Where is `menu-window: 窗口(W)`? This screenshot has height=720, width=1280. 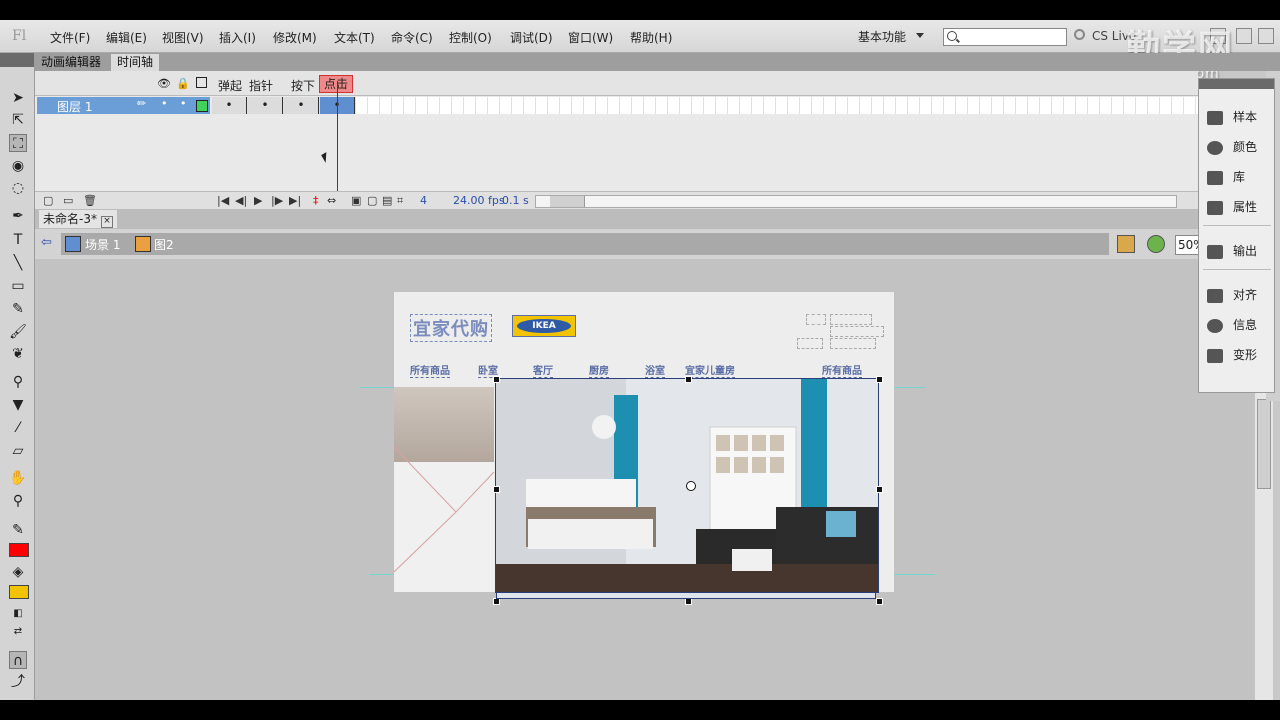
menu-window: 窗口(W) is located at coordinates (590, 37).